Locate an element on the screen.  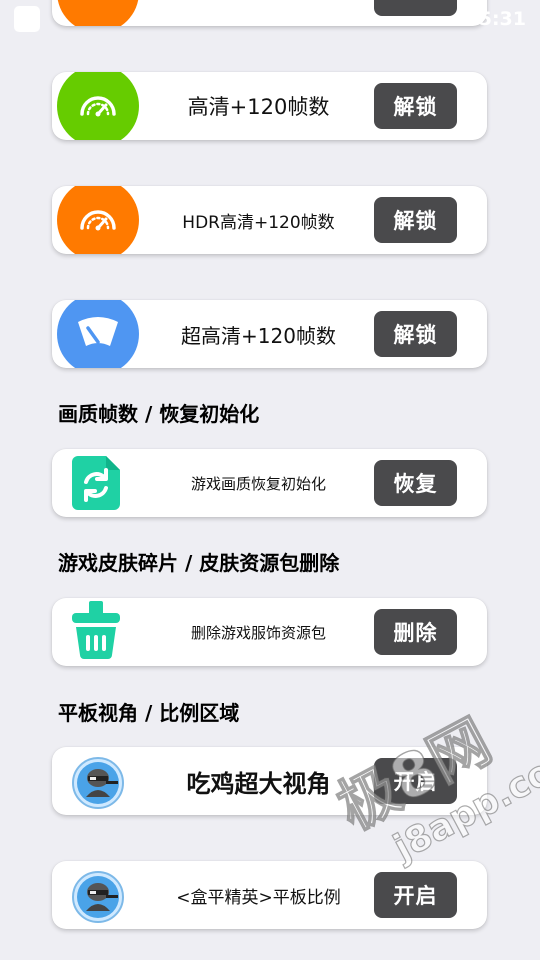
uhd-120fps-card: 超高清+120帧数 解锁 is located at coordinates (269, 334).